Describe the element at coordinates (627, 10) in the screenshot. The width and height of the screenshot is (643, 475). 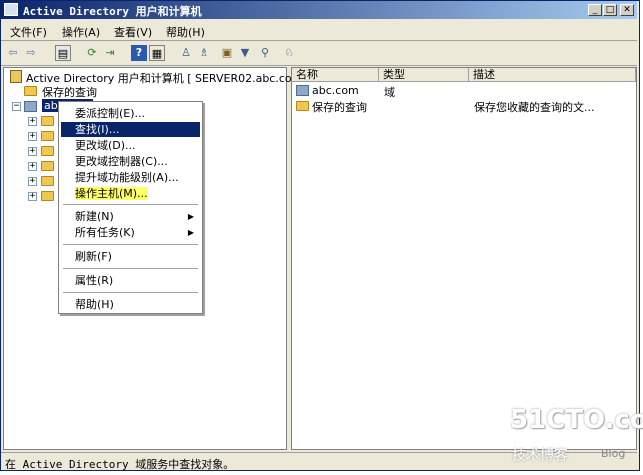
I see `close-button: ✕` at that location.